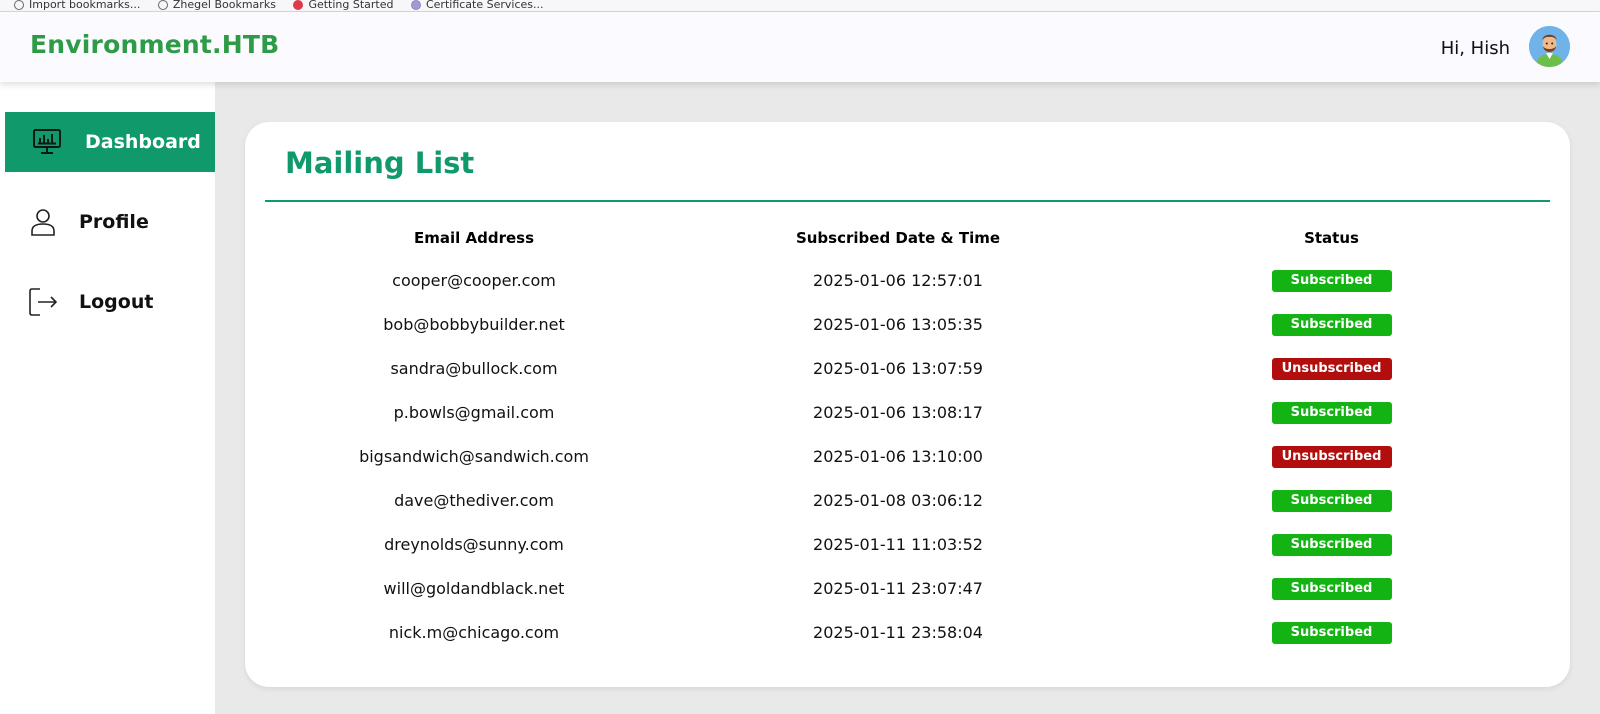 Image resolution: width=1600 pixels, height=714 pixels. Describe the element at coordinates (162, 5) in the screenshot. I see `folder-icon` at that location.